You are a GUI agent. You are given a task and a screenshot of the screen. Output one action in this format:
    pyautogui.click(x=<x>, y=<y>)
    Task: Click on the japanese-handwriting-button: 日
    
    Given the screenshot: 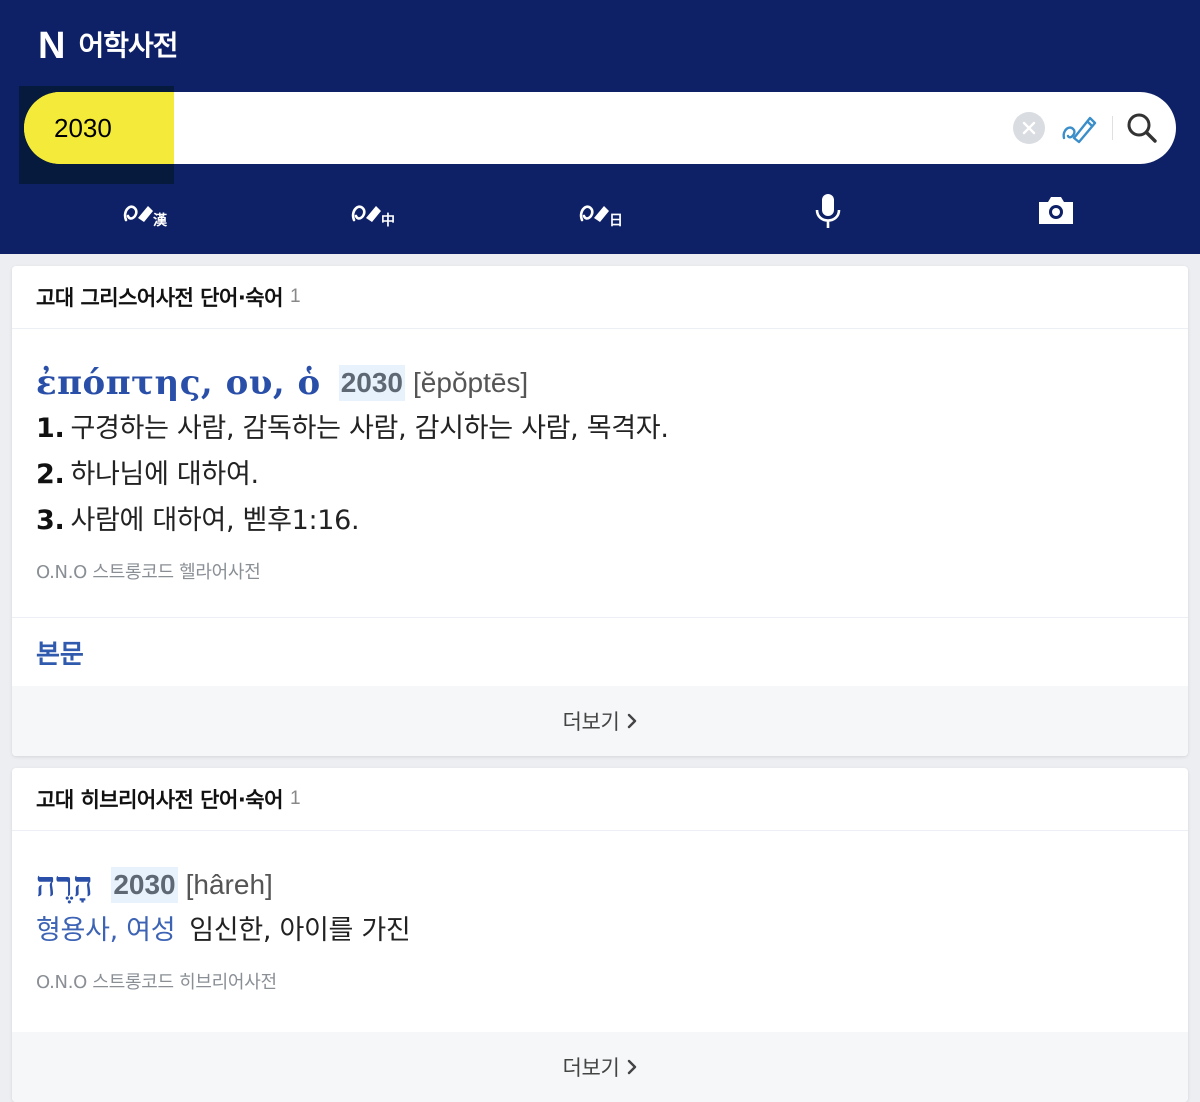 What is the action you would take?
    pyautogui.click(x=600, y=210)
    